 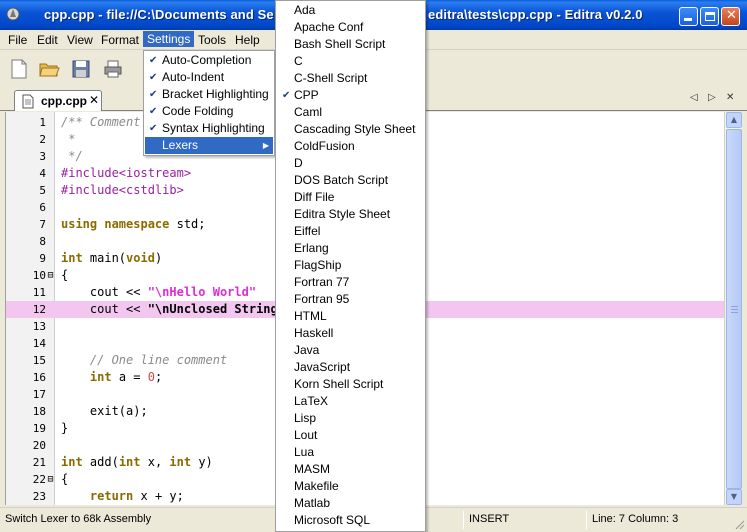 What do you see at coordinates (350, 401) in the screenshot?
I see `lexer-item: LaTeX` at bounding box center [350, 401].